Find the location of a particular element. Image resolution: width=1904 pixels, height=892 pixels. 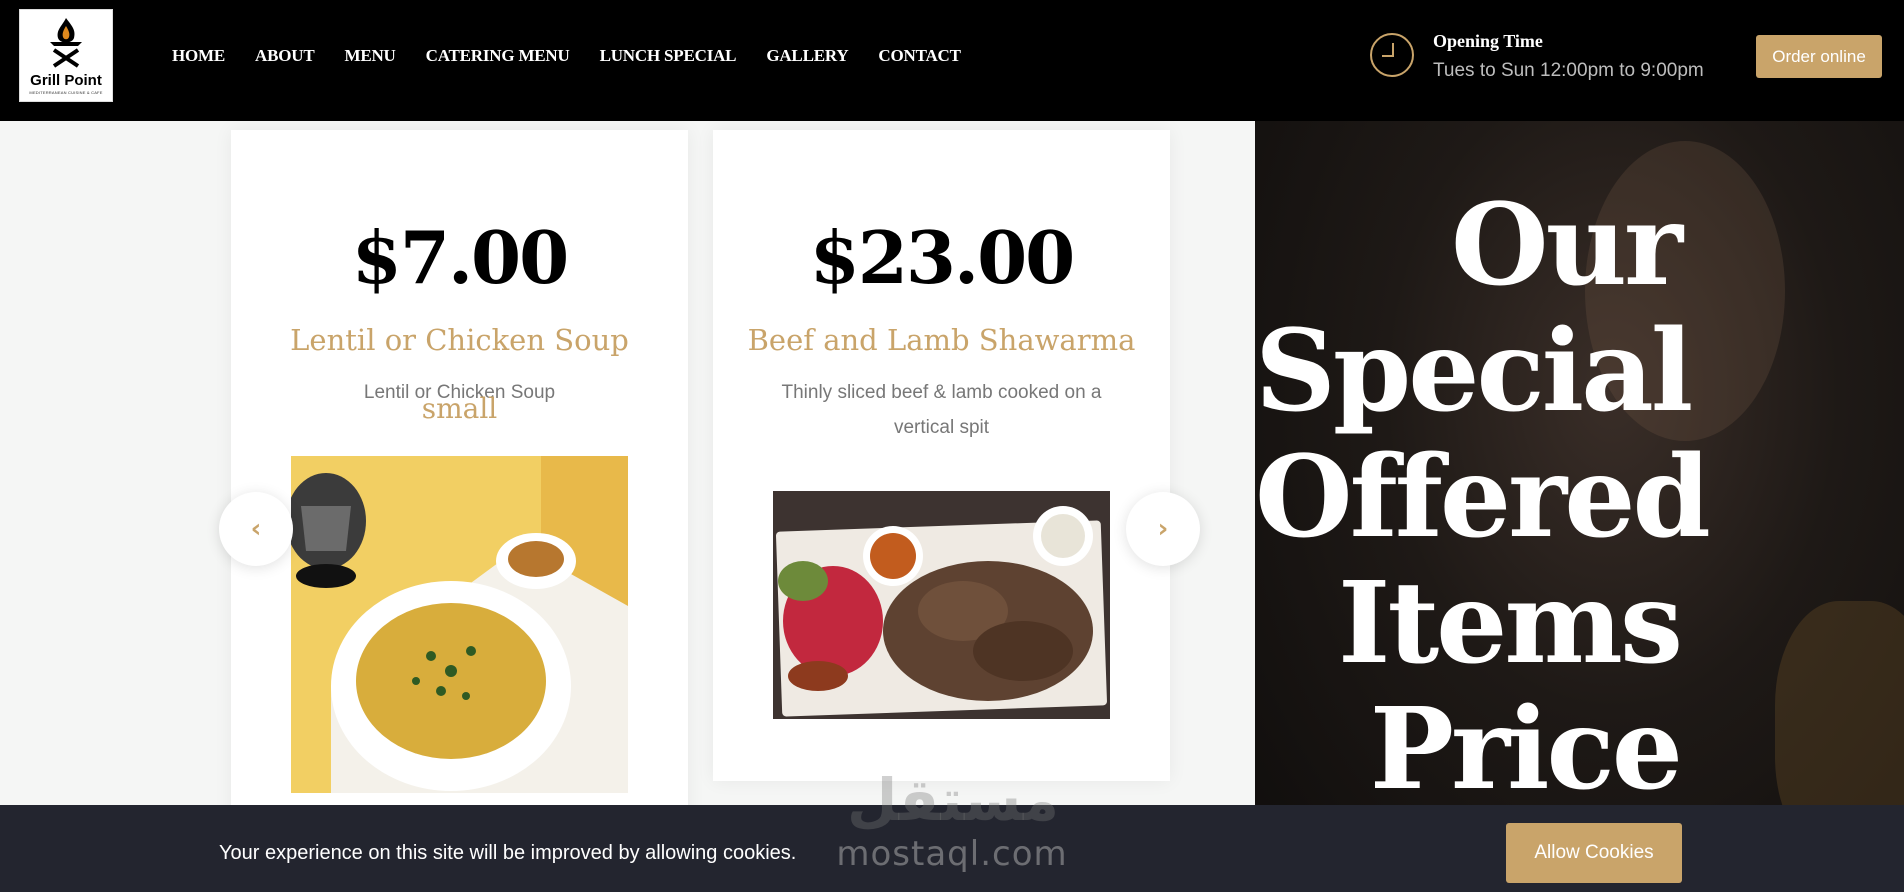

carousel-prev-button: ‹ is located at coordinates (256, 529).